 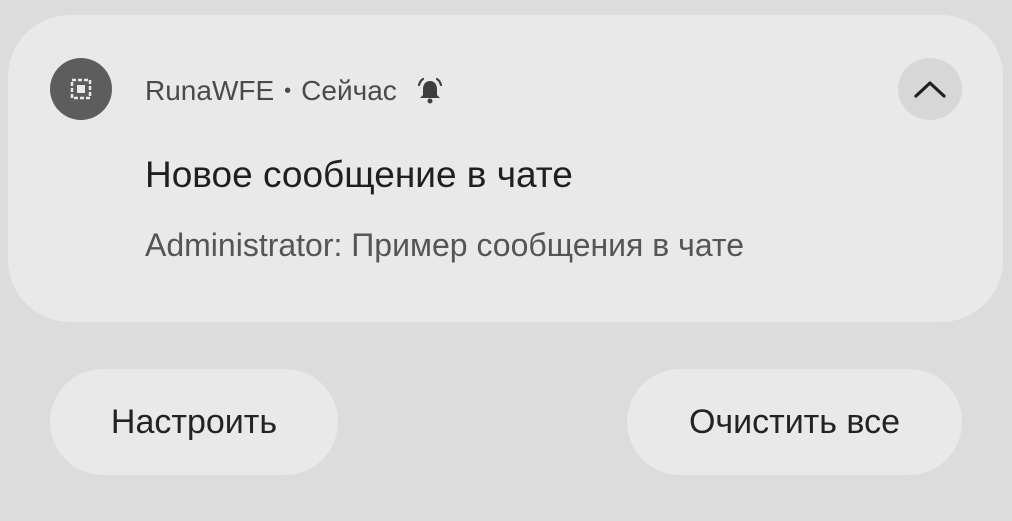 I want to click on clear-all-button: Очистить все, so click(x=794, y=422).